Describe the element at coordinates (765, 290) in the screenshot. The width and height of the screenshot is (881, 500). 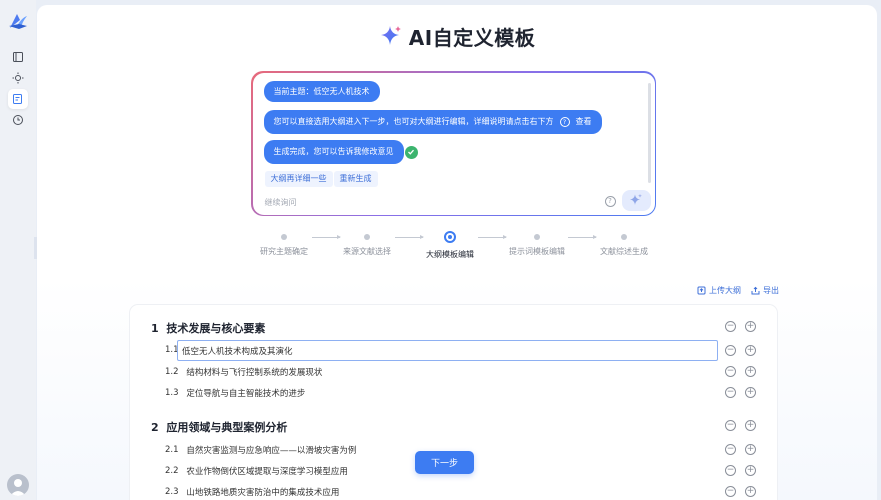
I see `export-button: 导出` at that location.